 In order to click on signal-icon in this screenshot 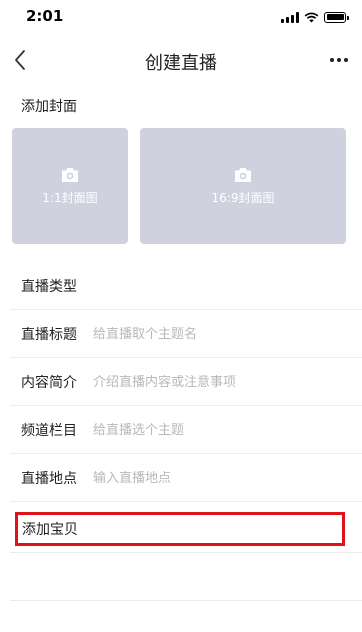, I will do `click(290, 17)`.